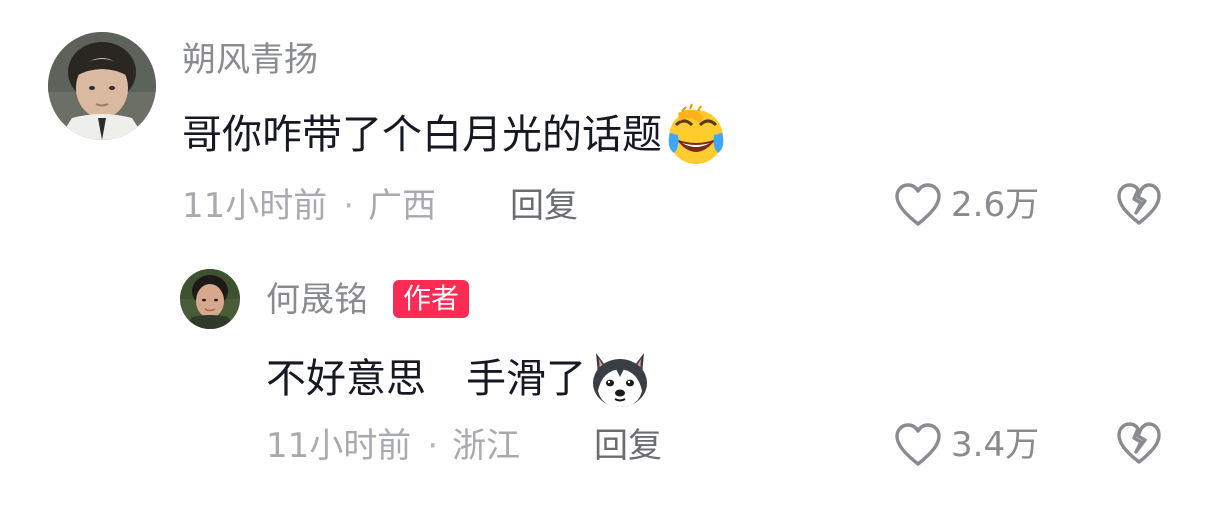 This screenshot has height=505, width=1220. I want to click on comment-body: 哥你咋带了个白月光的话题, so click(422, 135).